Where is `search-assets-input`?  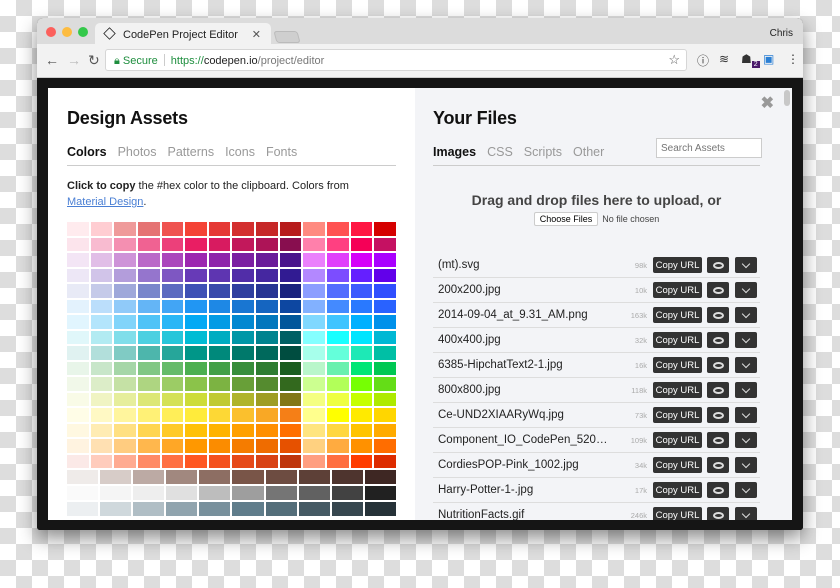
search-assets-input is located at coordinates (709, 148).